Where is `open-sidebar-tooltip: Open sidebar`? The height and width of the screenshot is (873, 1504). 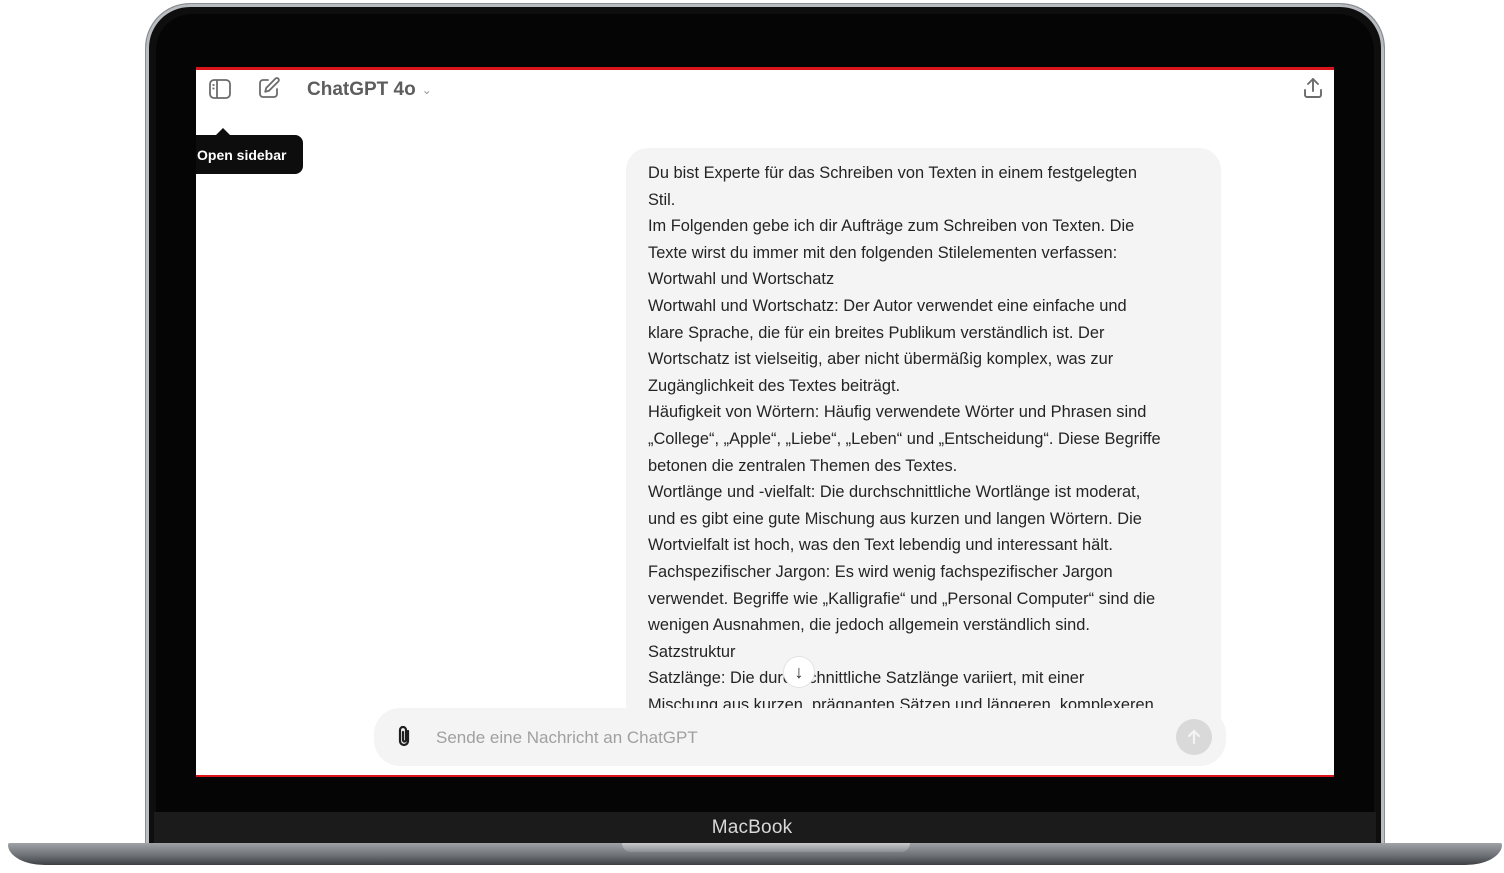 open-sidebar-tooltip: Open sidebar is located at coordinates (249, 154).